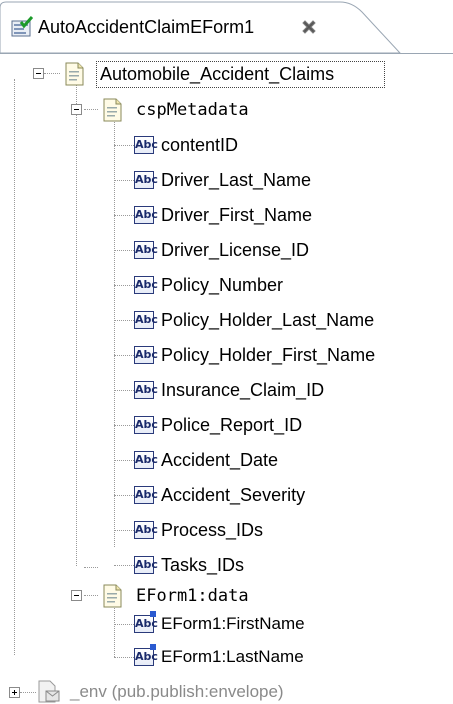 The width and height of the screenshot is (453, 704). I want to click on close-icon, so click(309, 27).